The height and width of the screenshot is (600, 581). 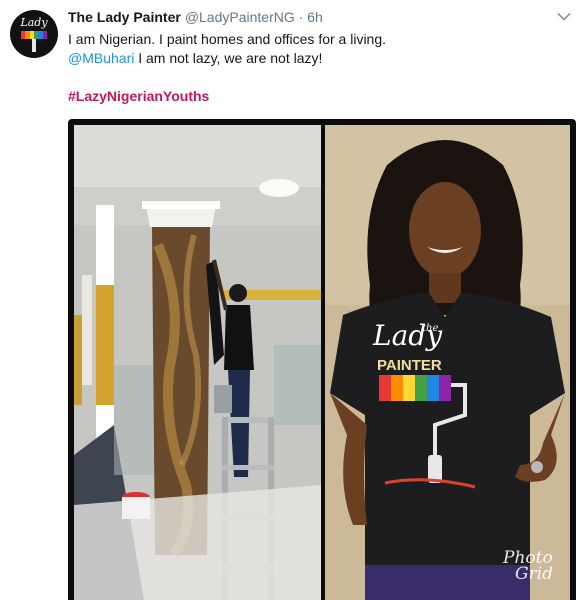 I want to click on author-name: The Lady Painter, so click(x=124, y=17).